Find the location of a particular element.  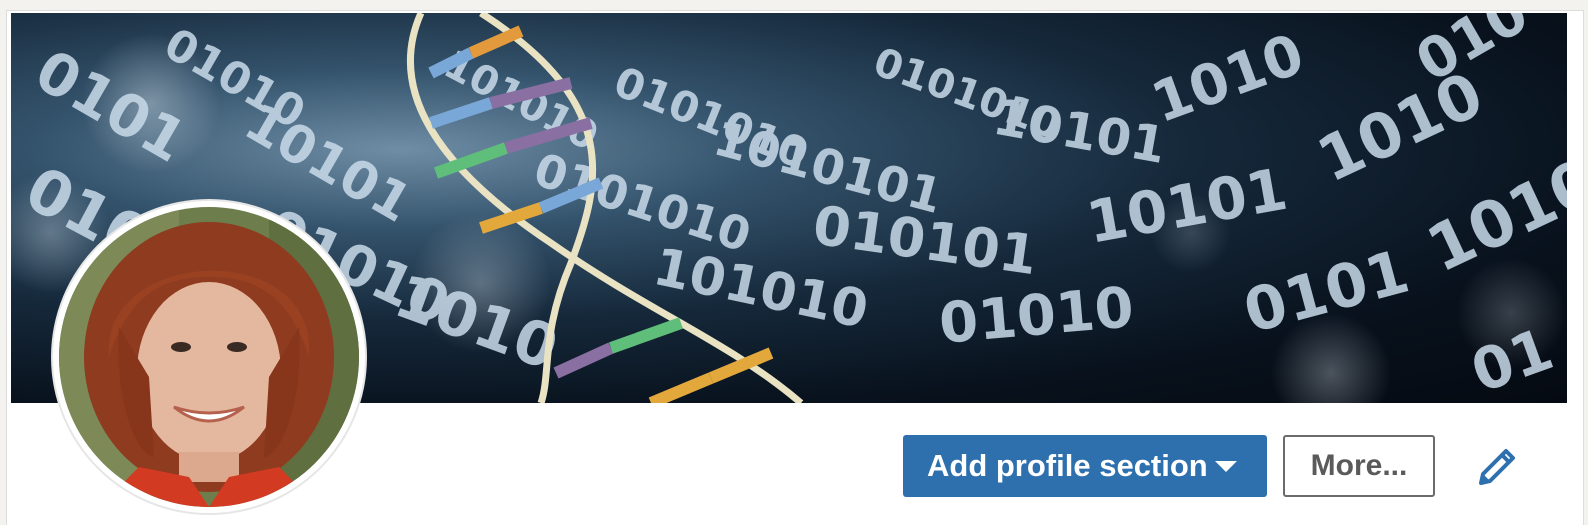

add-profile-section-button: Add profile section is located at coordinates (1085, 466).